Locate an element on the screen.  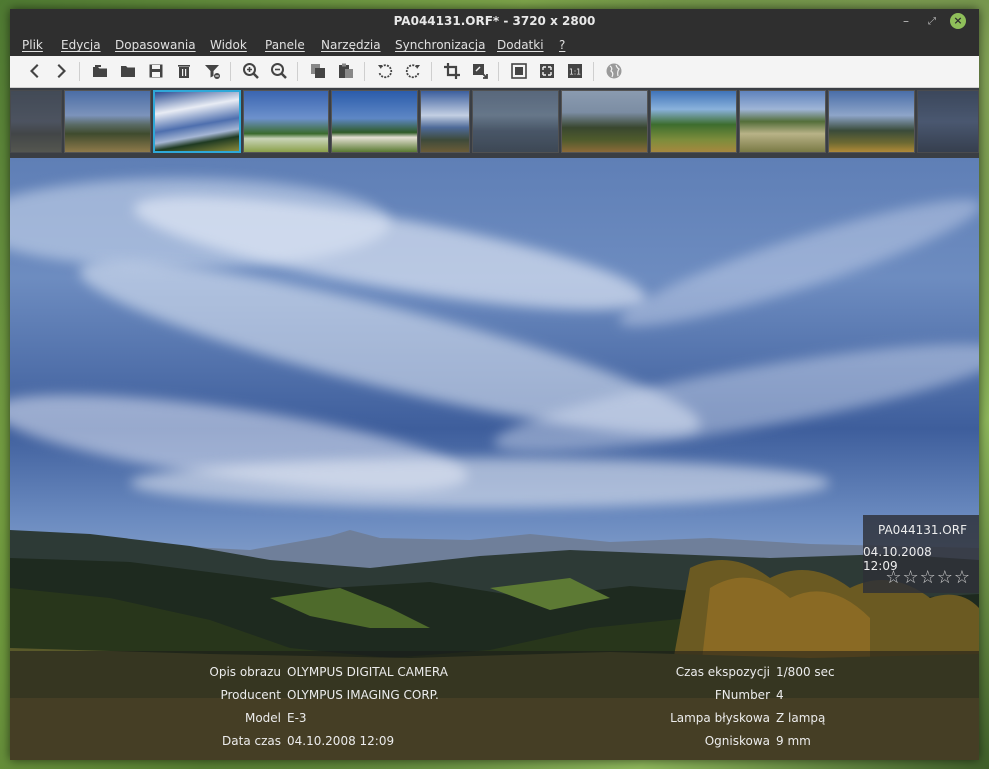
exif-value: E-3 is located at coordinates (297, 718).